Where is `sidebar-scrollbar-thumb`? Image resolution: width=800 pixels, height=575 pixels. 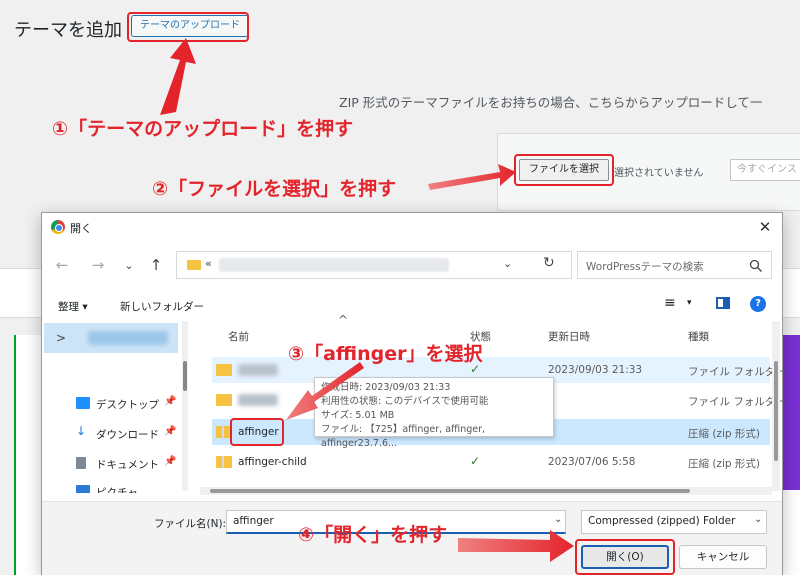 sidebar-scrollbar-thumb is located at coordinates (185, 376).